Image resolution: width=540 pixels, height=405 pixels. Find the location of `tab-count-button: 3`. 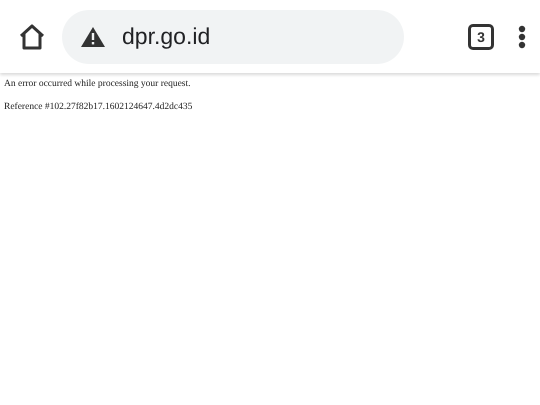

tab-count-button: 3 is located at coordinates (481, 37).